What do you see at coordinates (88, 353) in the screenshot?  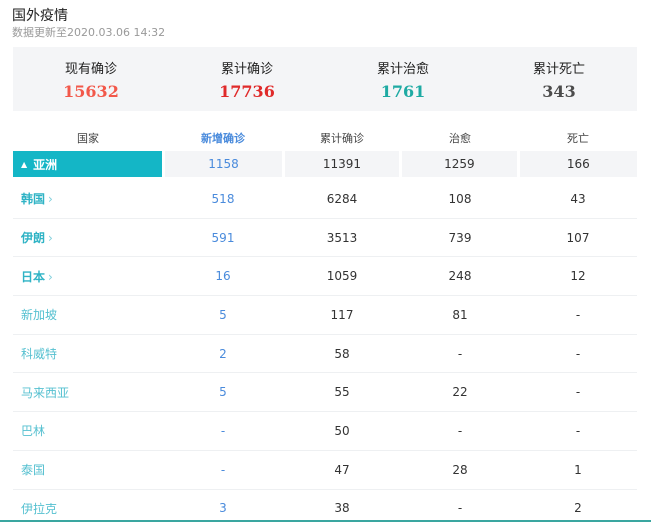 I see `country-name: 科威特` at bounding box center [88, 353].